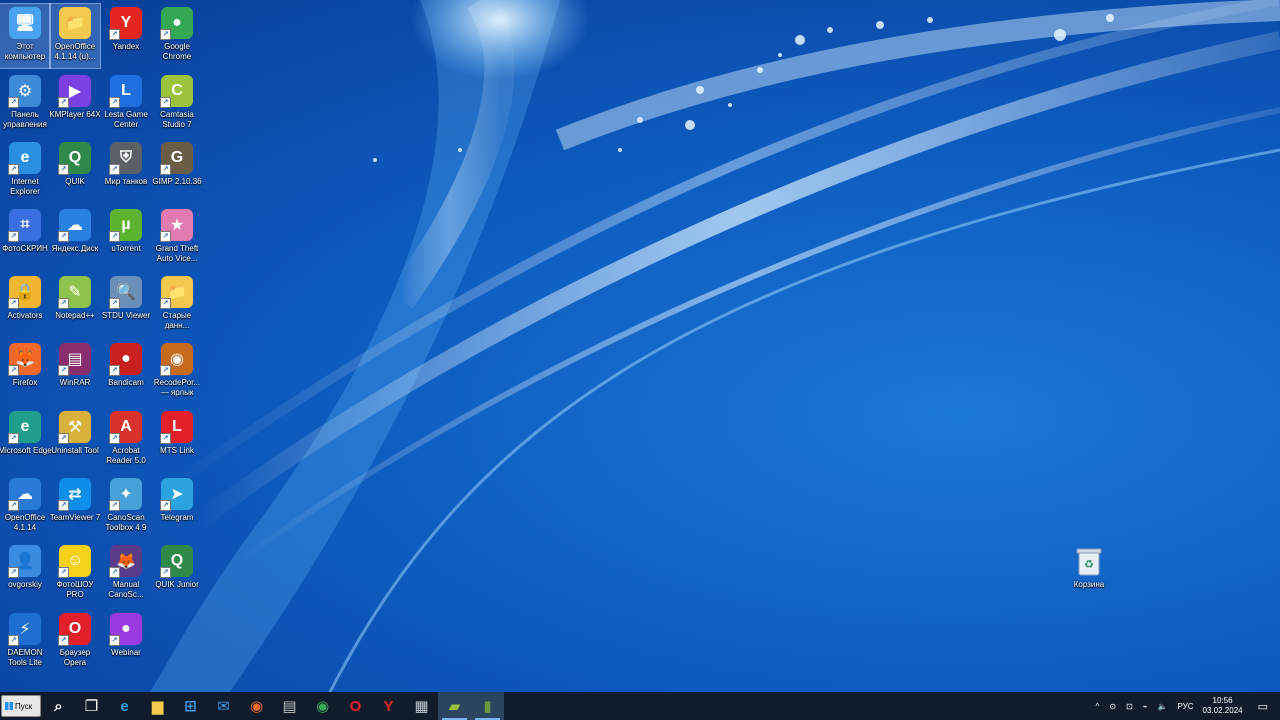 This screenshot has height=720, width=1280. I want to click on taskbar-recorder-button: ▮, so click(487, 706).